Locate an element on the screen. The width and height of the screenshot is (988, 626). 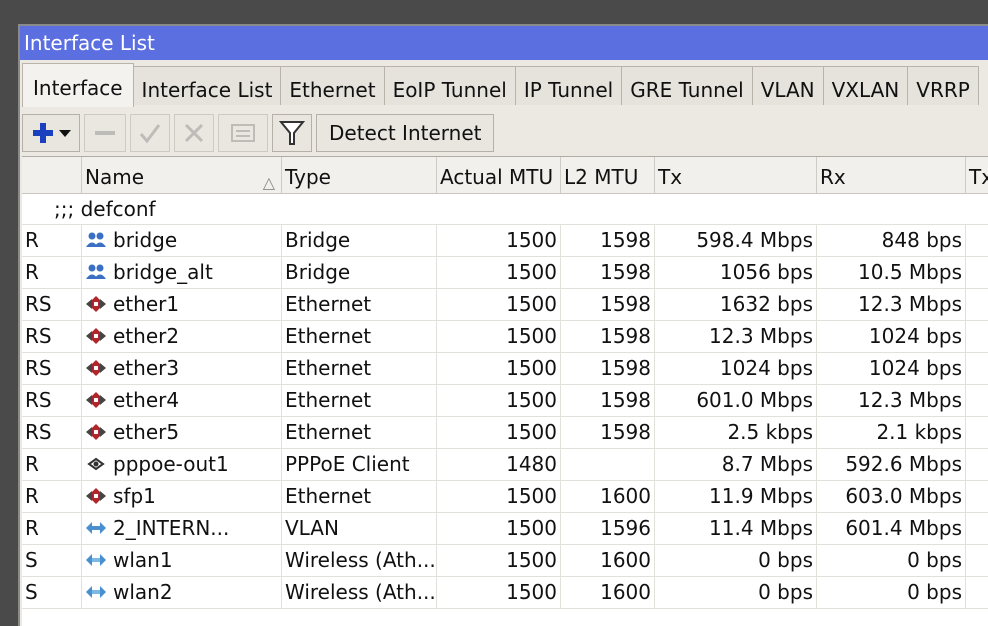
enable-button is located at coordinates (150, 133).